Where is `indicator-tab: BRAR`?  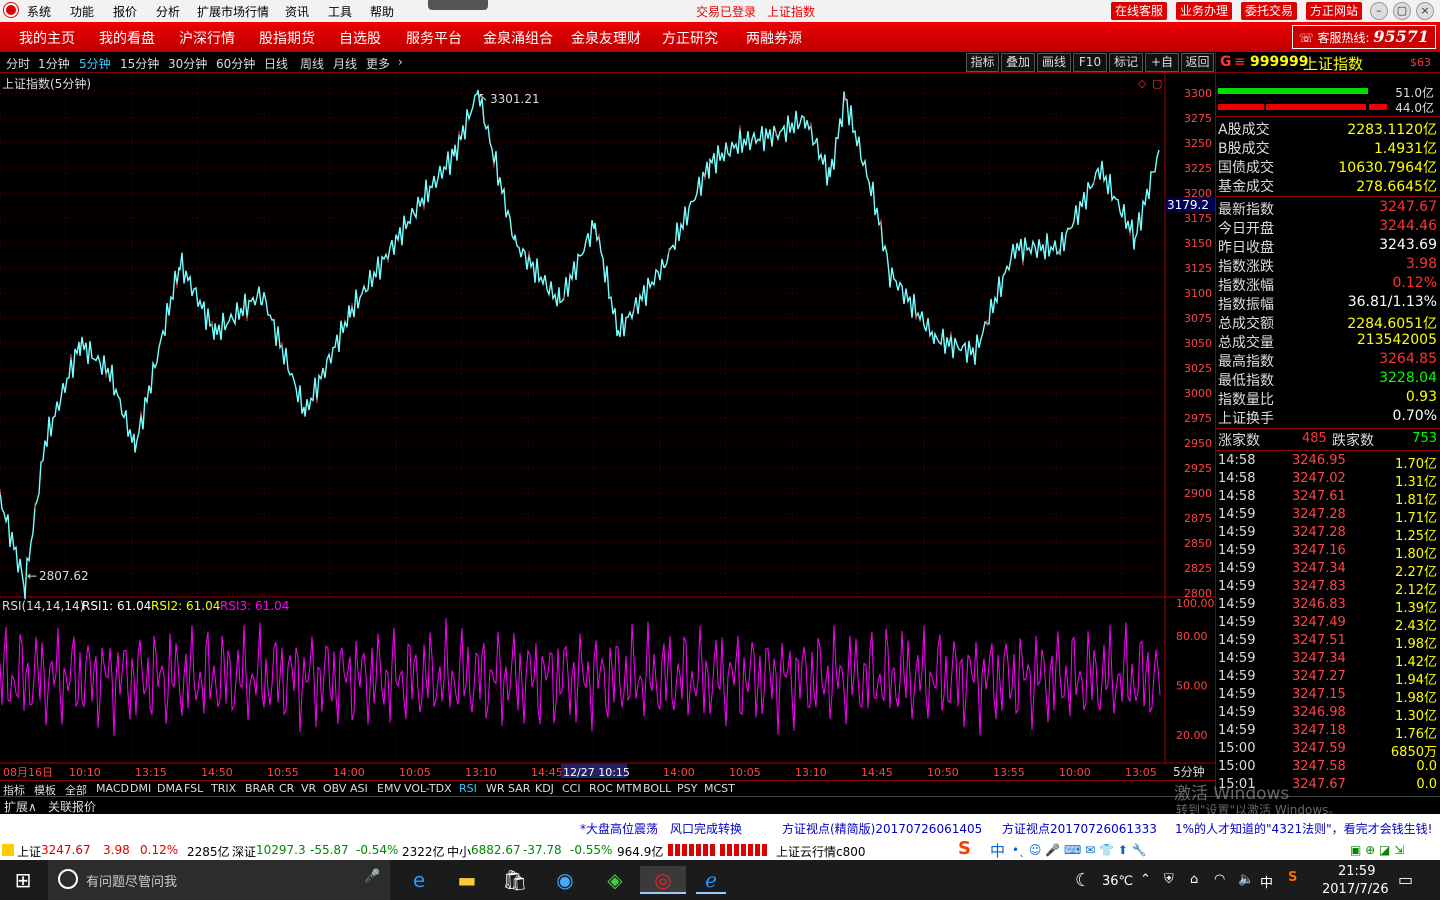
indicator-tab: BRAR is located at coordinates (260, 788).